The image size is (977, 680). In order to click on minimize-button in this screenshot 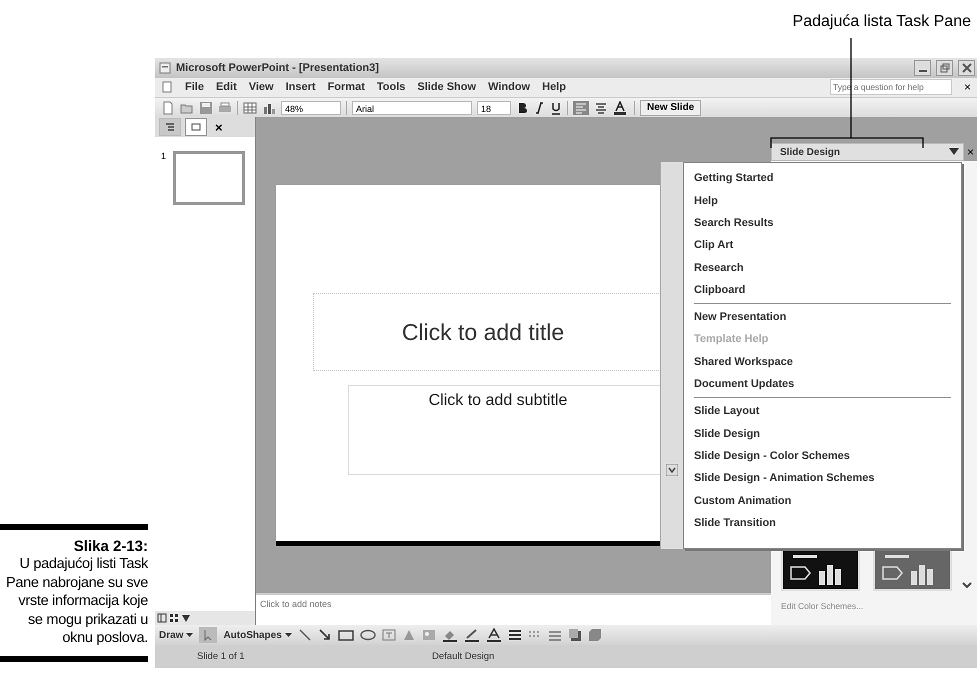, I will do `click(922, 68)`.